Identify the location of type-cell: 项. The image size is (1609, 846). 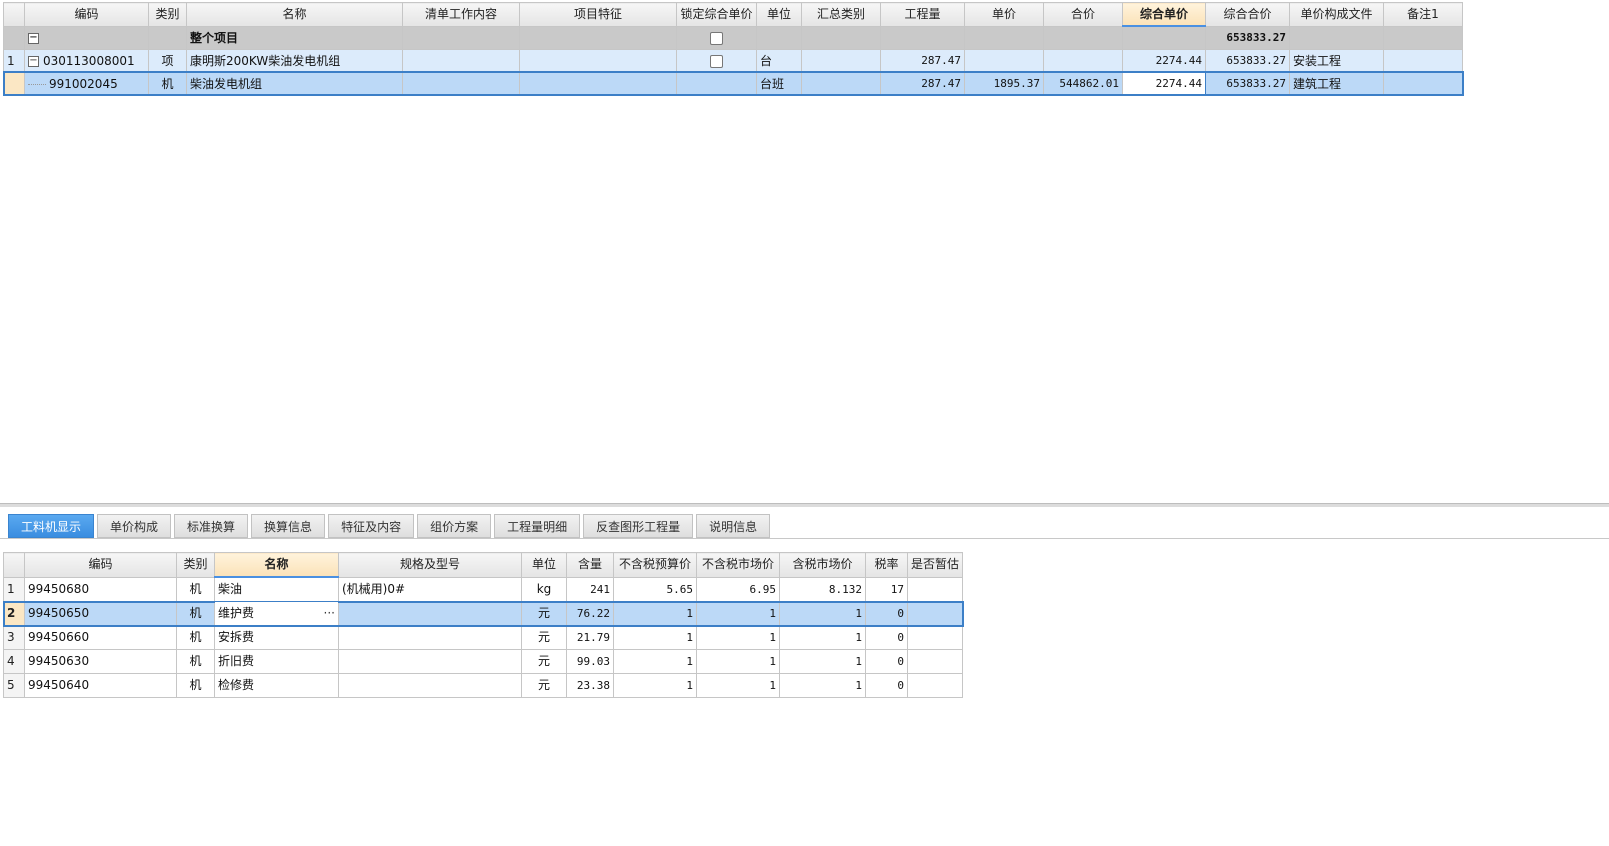
(167, 60).